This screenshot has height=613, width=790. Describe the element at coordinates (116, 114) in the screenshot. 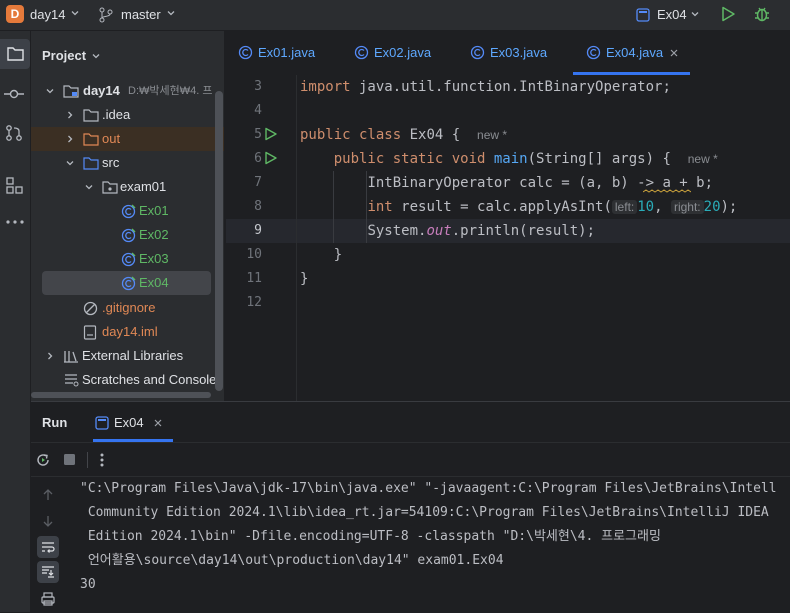

I see `tree-item-label: .idea` at that location.